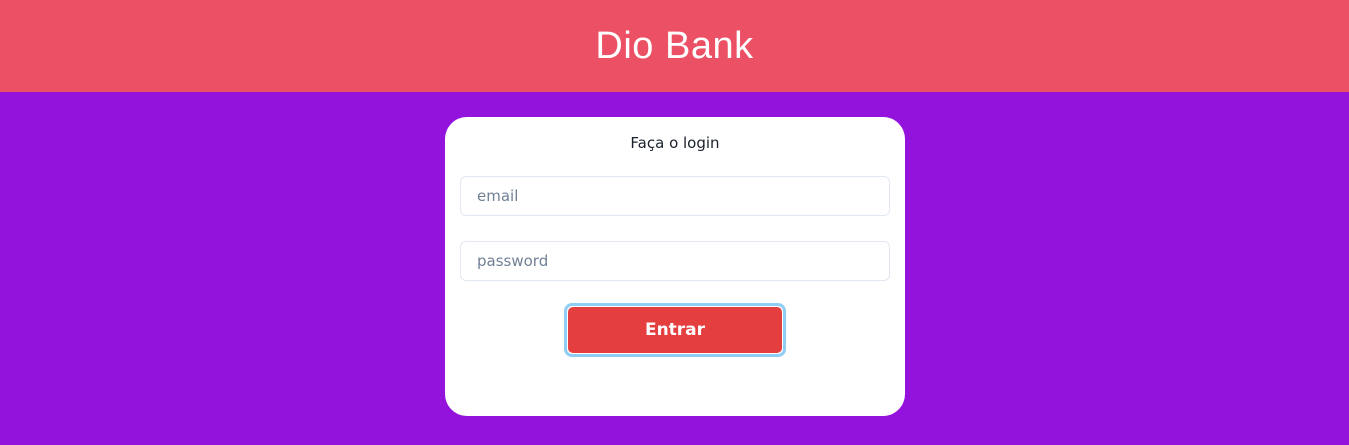 The width and height of the screenshot is (1349, 445). I want to click on login-title: Faça o login, so click(675, 143).